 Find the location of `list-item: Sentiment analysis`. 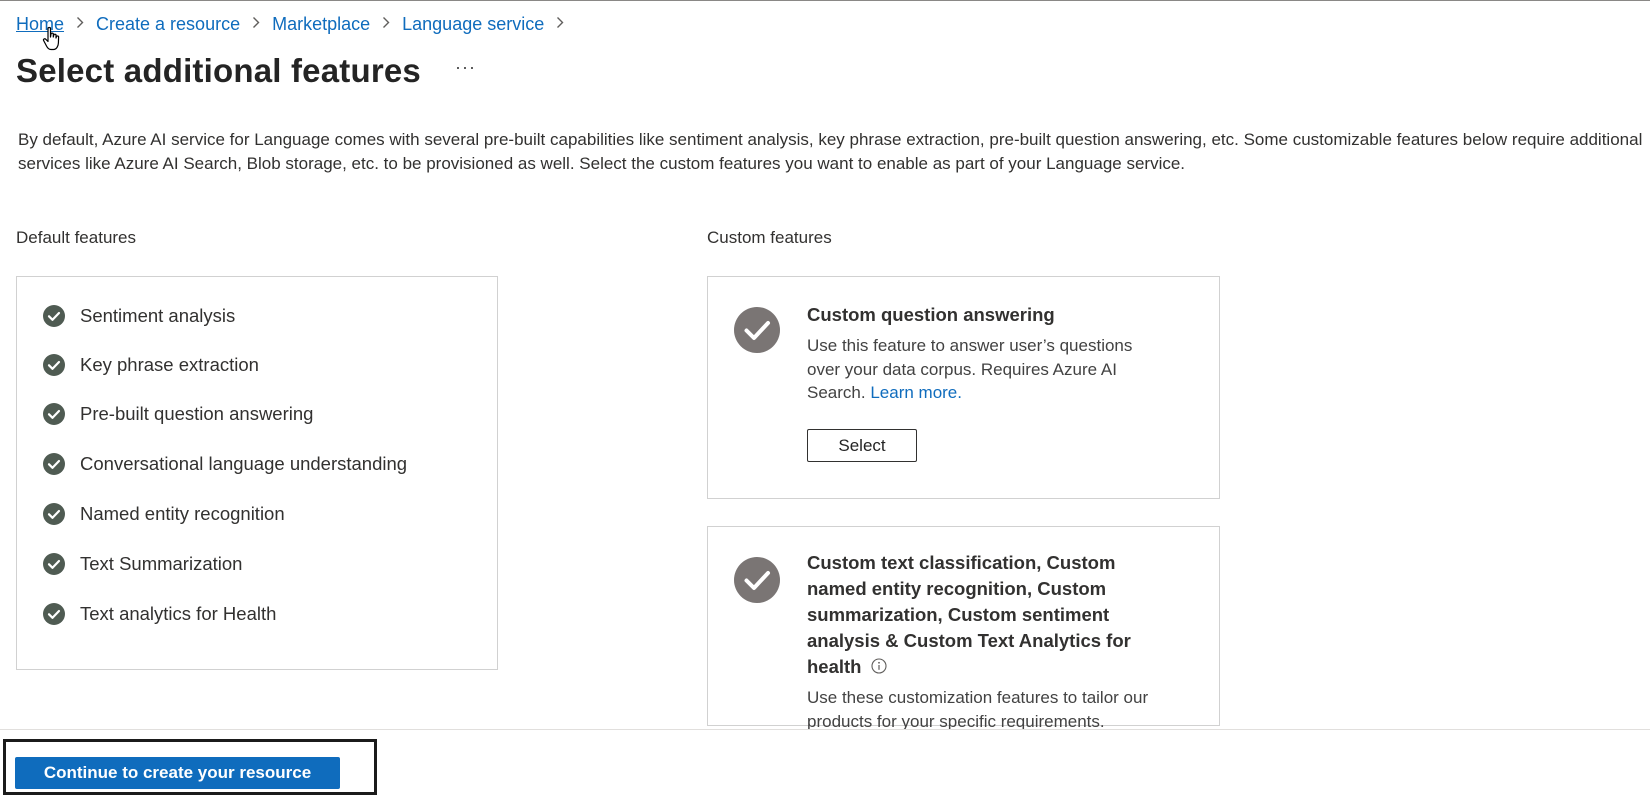

list-item: Sentiment analysis is located at coordinates (139, 316).